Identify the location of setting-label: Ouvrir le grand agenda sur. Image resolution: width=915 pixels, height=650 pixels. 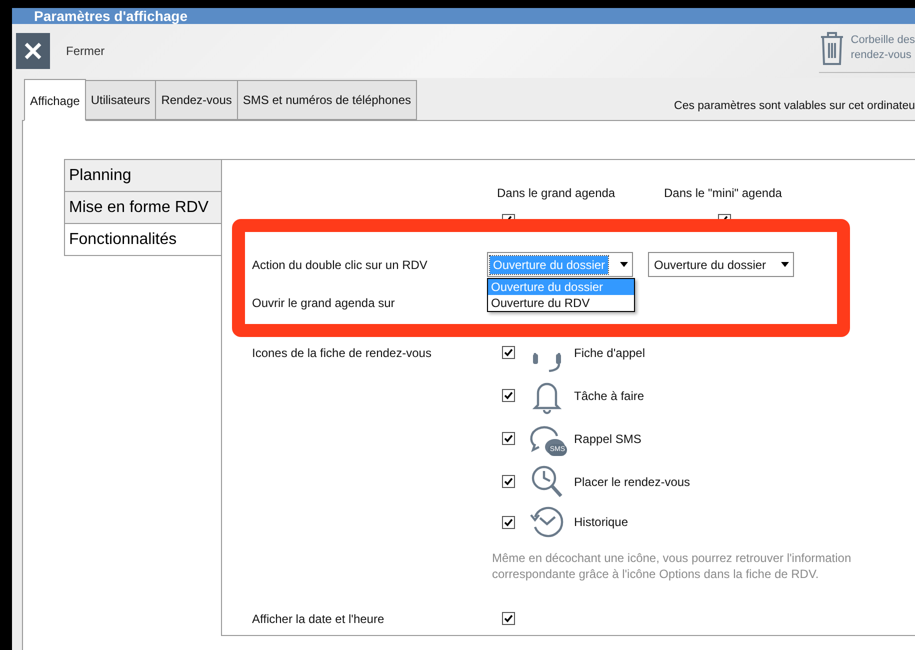
(324, 303).